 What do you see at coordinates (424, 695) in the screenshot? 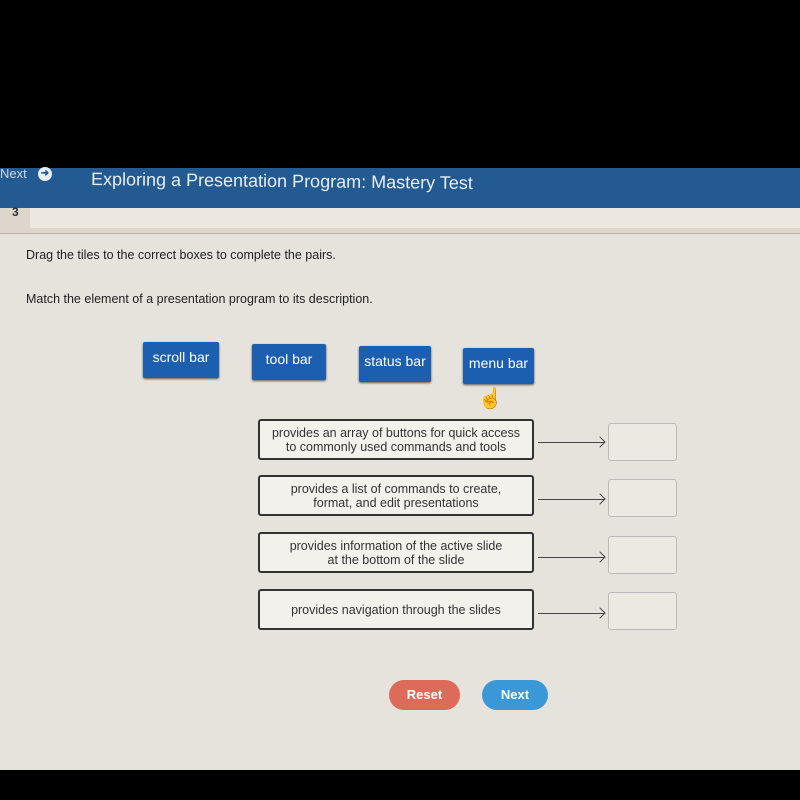
I see `reset-button: Reset` at bounding box center [424, 695].